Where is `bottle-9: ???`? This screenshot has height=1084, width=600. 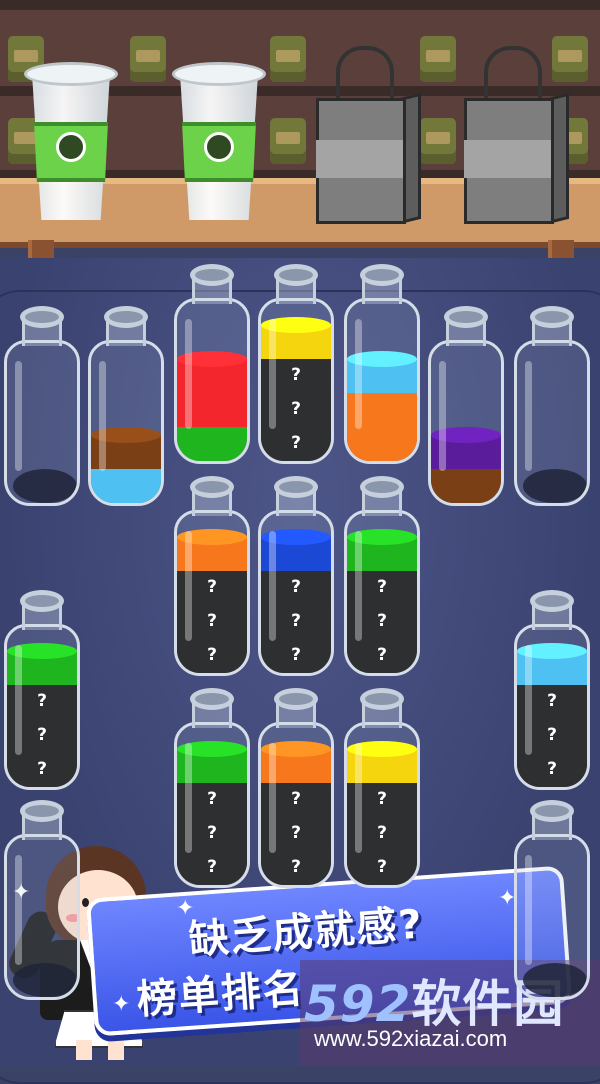 bottle-9: ??? is located at coordinates (296, 576).